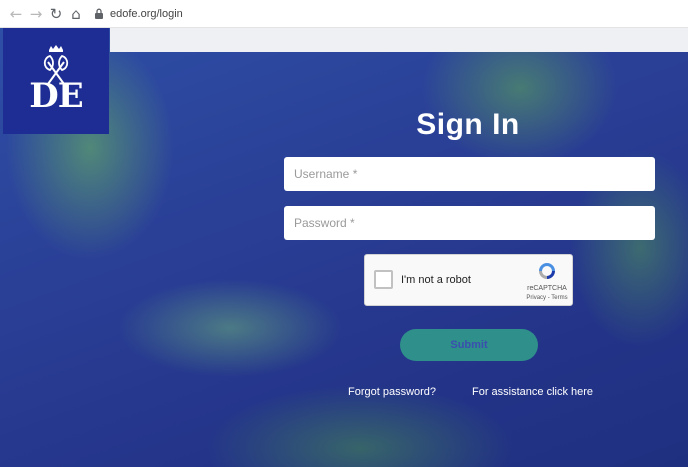 The height and width of the screenshot is (467, 688). What do you see at coordinates (436, 280) in the screenshot?
I see `recaptcha-label: I'm not a robot` at bounding box center [436, 280].